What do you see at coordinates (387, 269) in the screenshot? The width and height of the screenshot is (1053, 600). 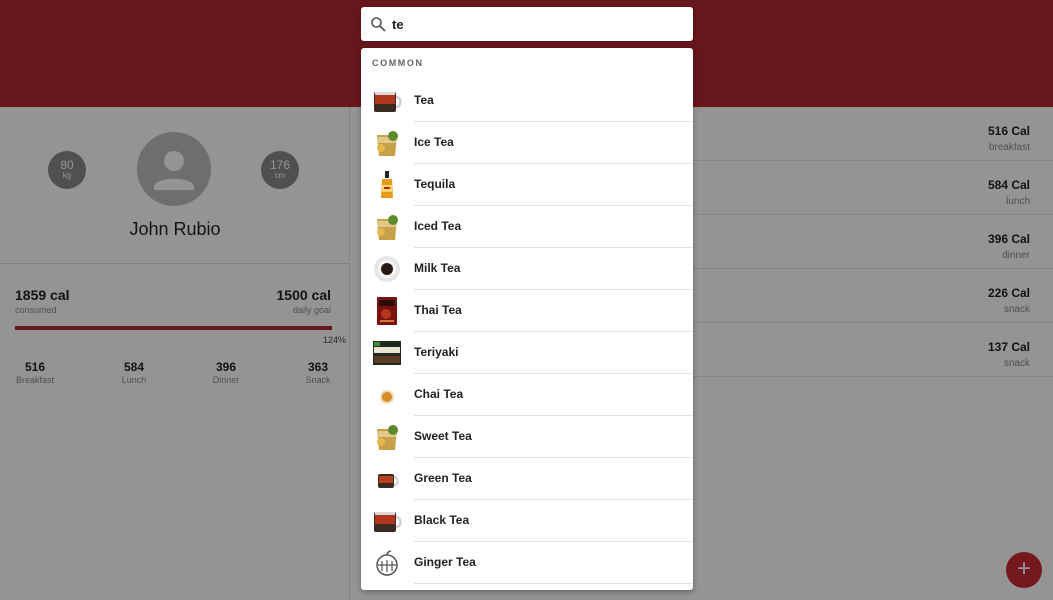 I see `milk-tea-cup-icon` at bounding box center [387, 269].